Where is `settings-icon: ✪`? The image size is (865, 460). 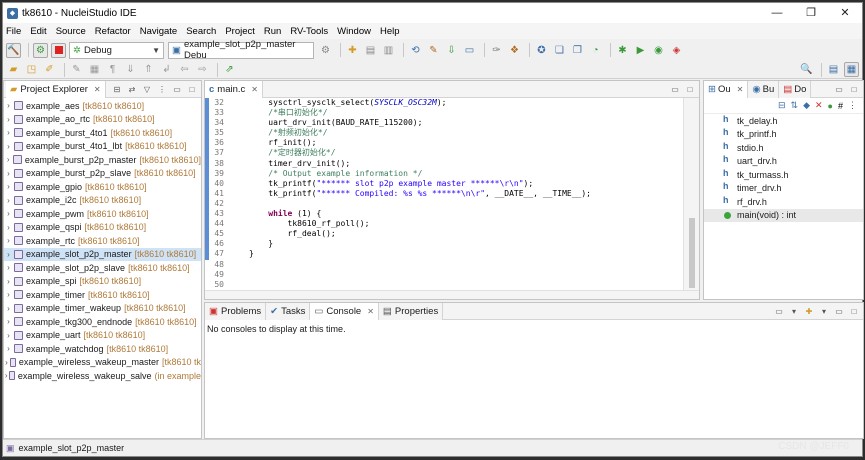 settings-icon: ✪ is located at coordinates (541, 50).